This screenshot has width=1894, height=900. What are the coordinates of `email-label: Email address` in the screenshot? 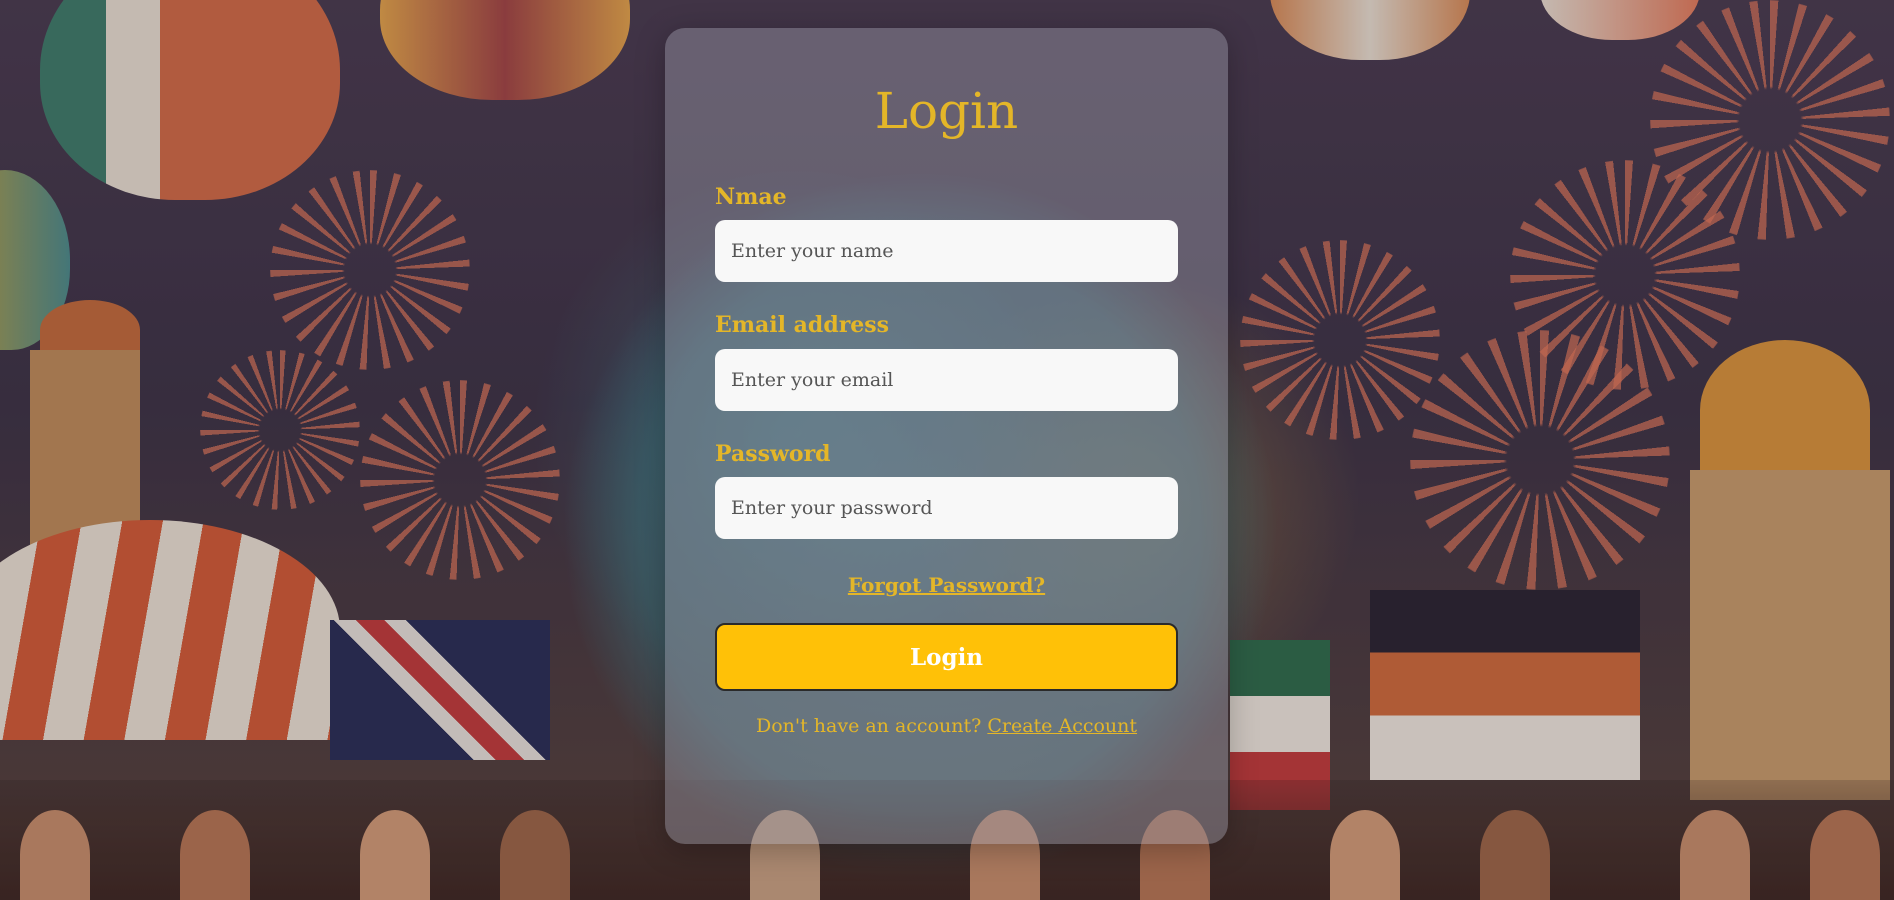 It's located at (802, 325).